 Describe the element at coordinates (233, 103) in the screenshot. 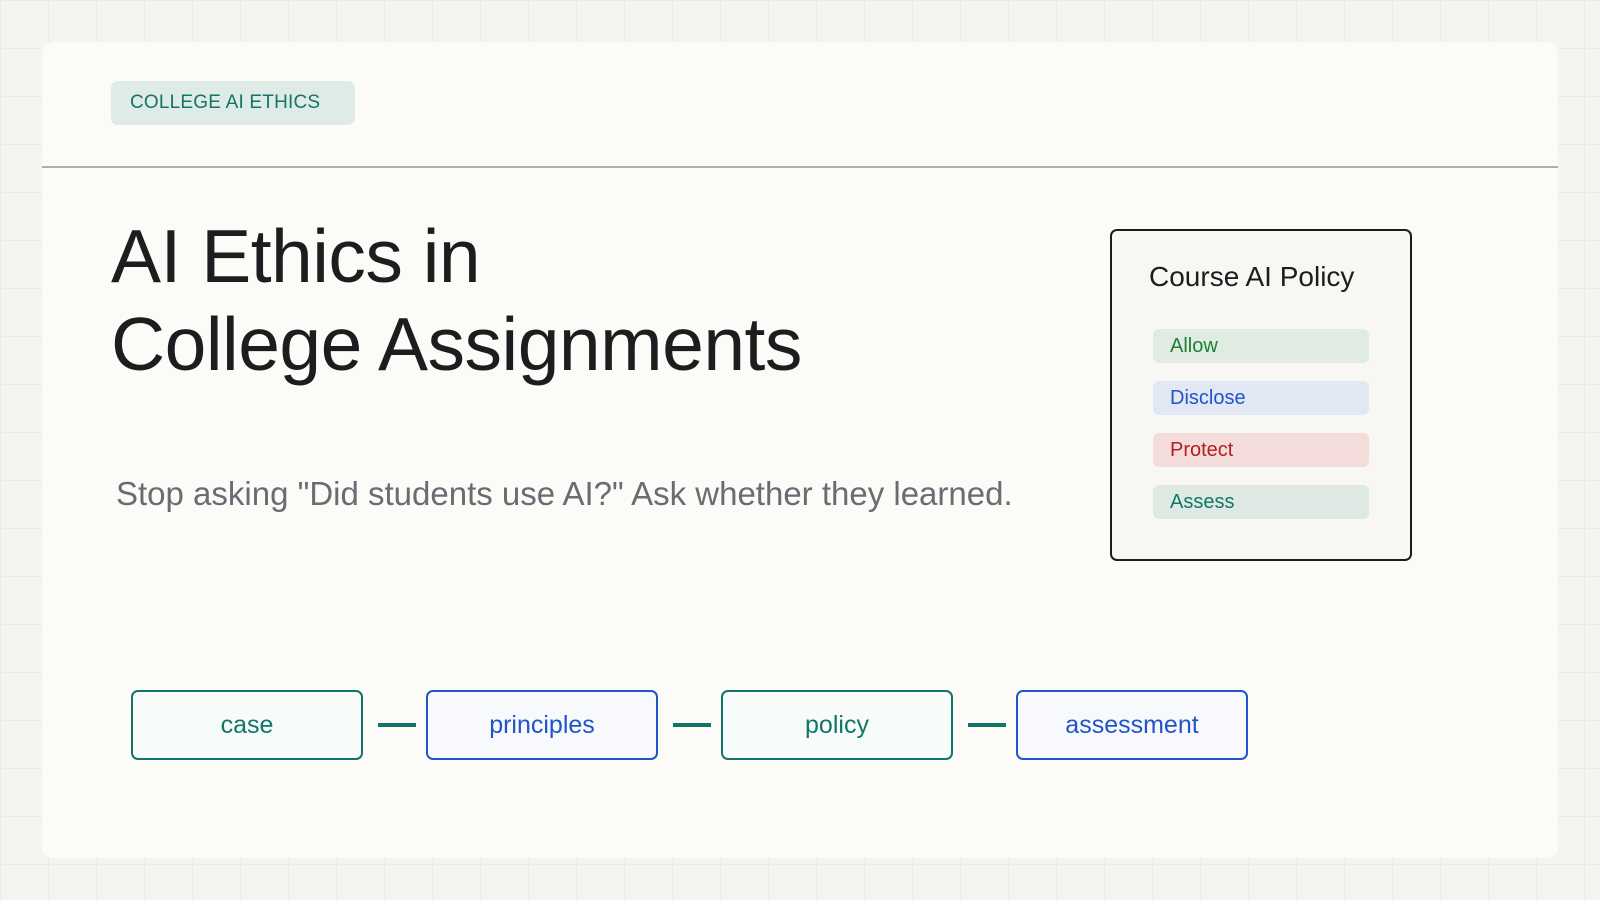

I see `category-tag: COLLEGE AI ETHICS` at that location.